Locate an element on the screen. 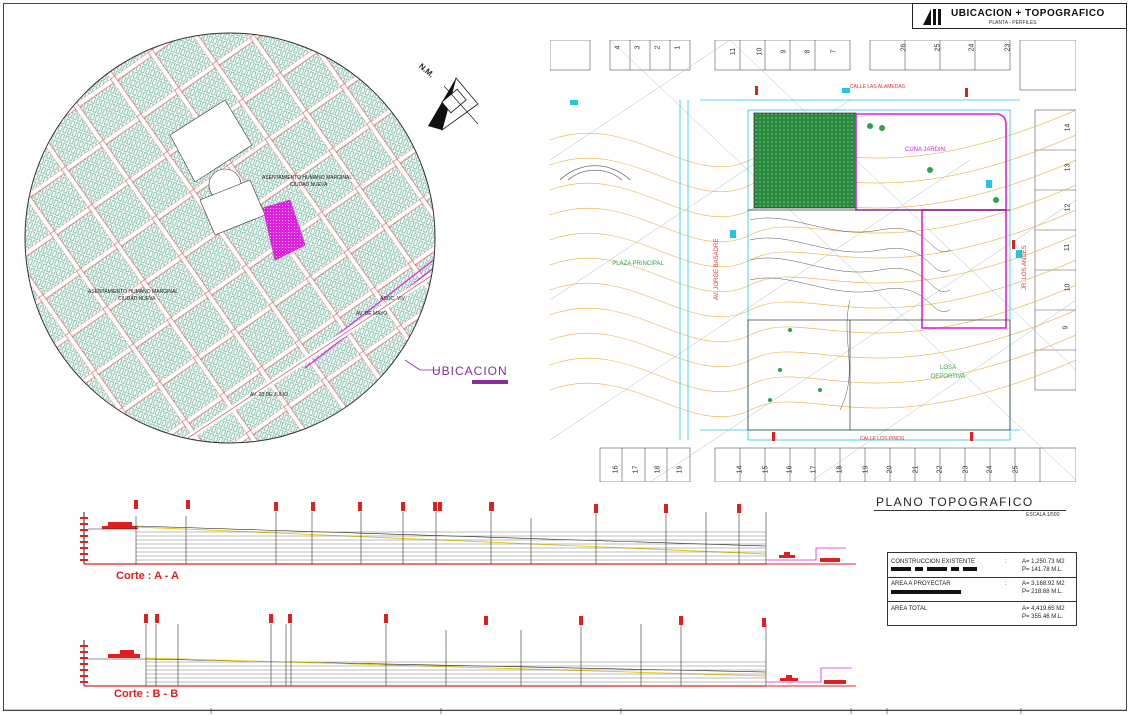 The image size is (1132, 715). area-row-area: A= 4,419.65 M2 is located at coordinates (1043, 609).